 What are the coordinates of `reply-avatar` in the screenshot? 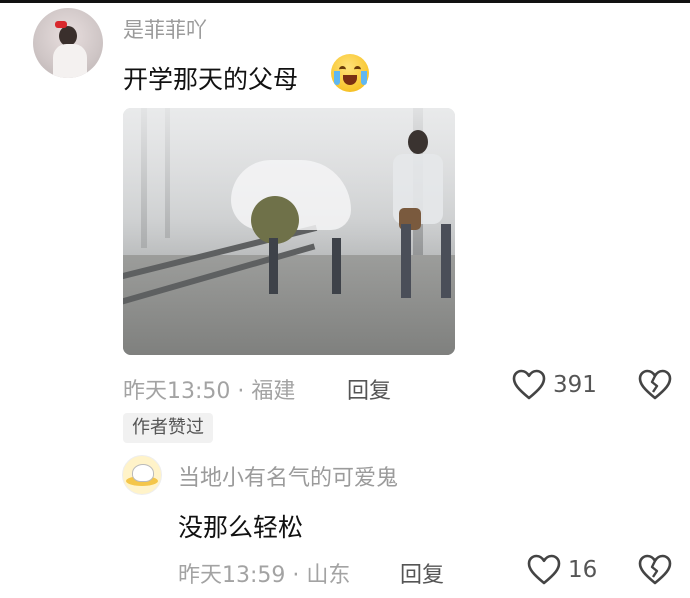 It's located at (142, 475).